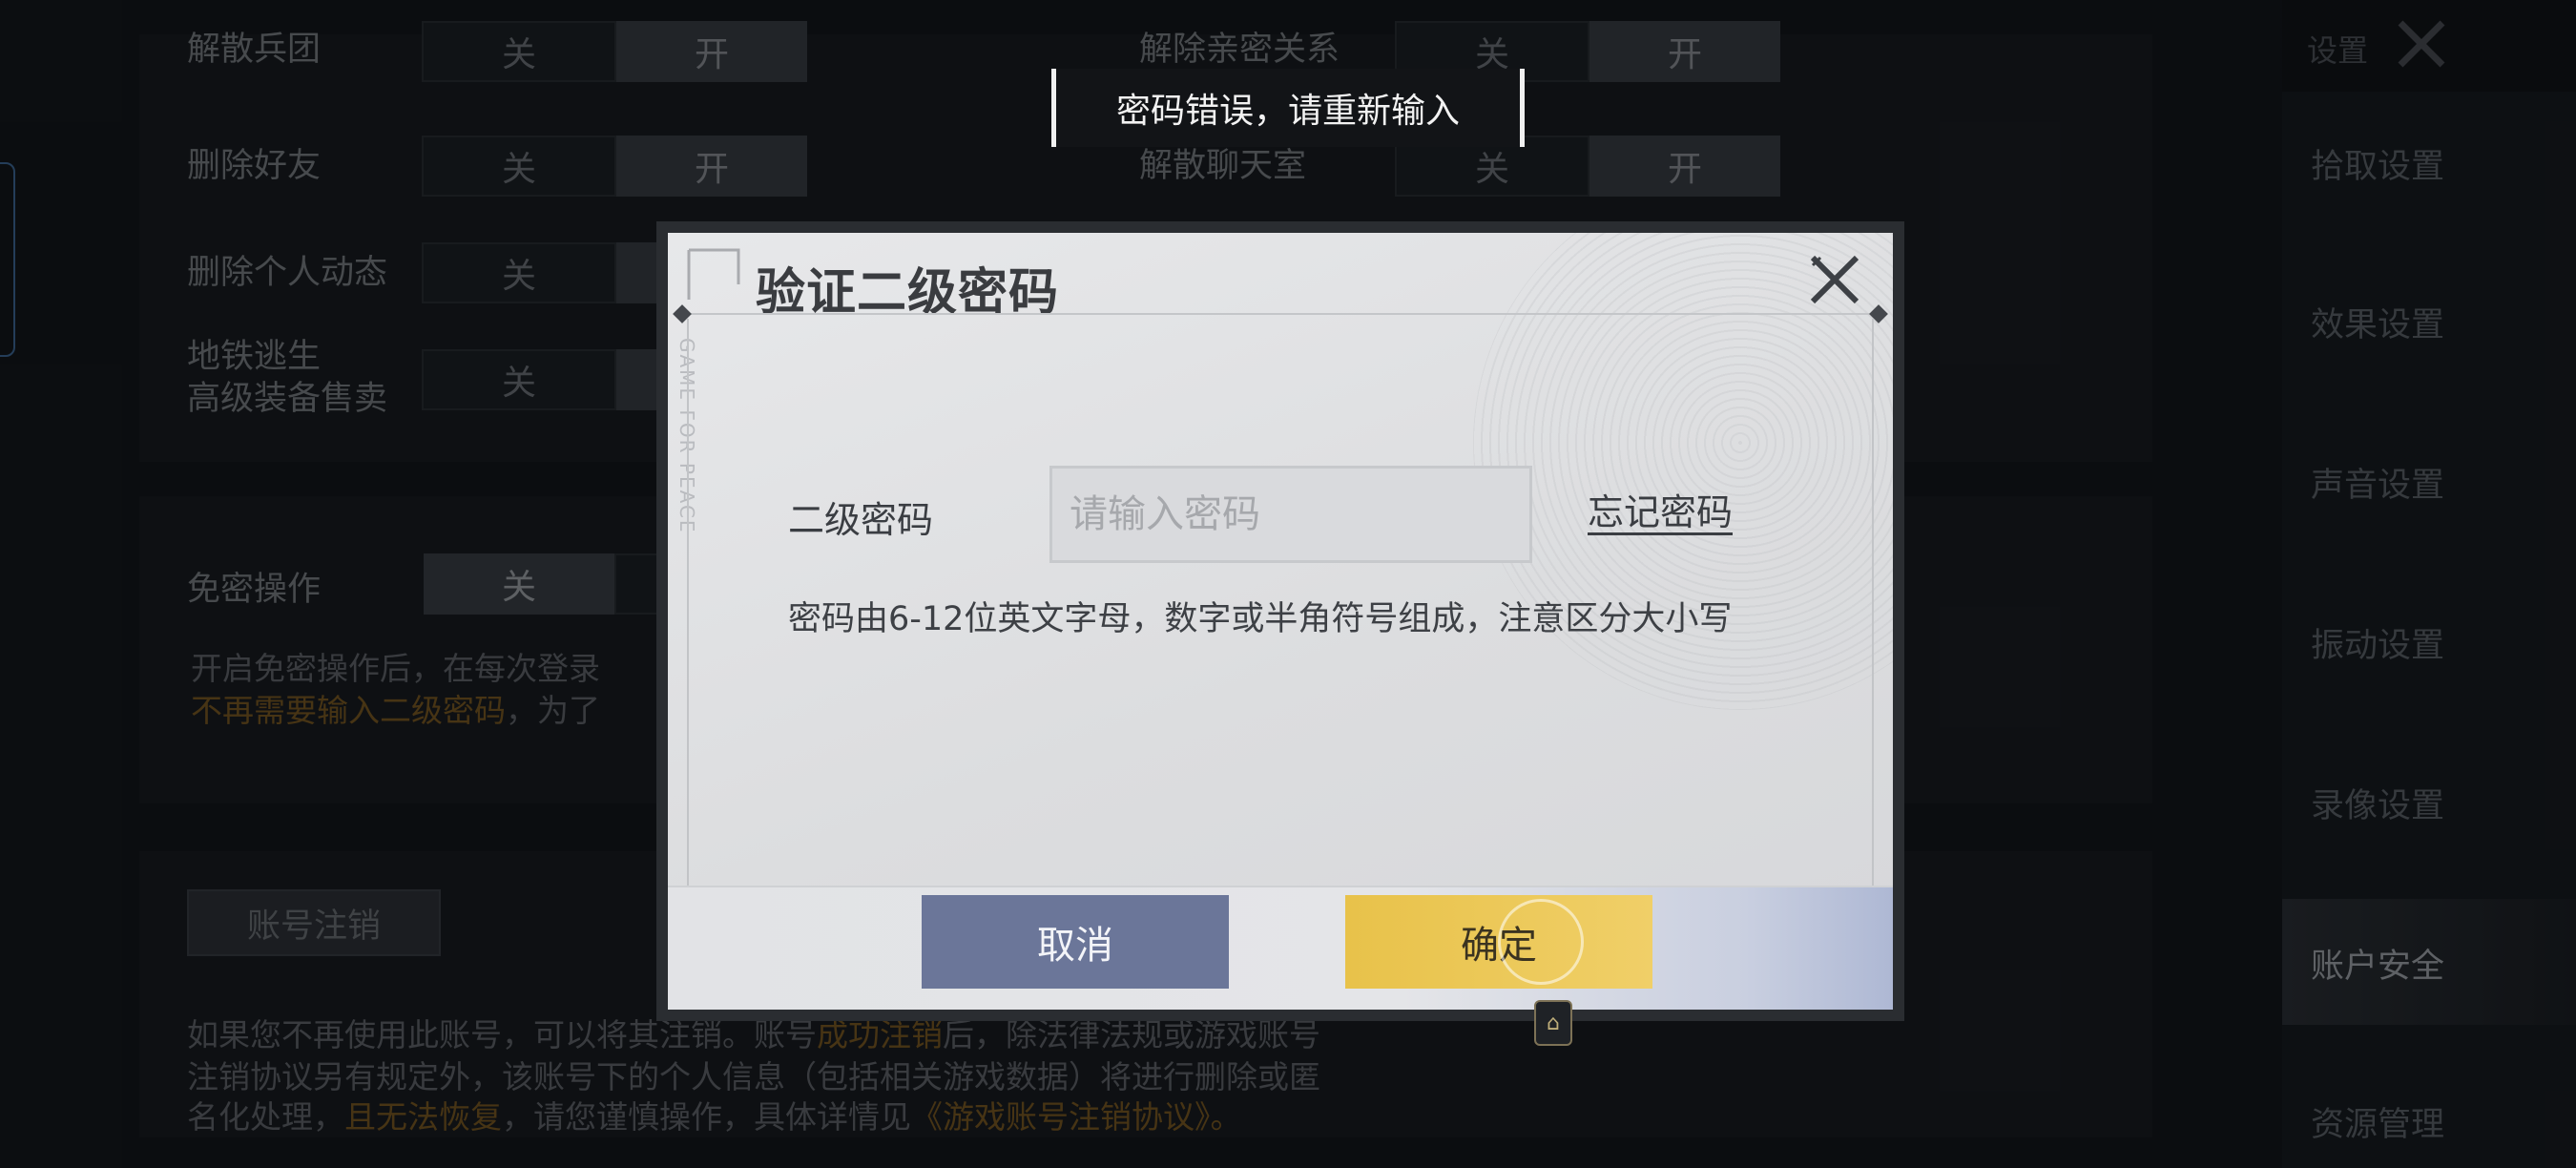 This screenshot has height=1168, width=2576. What do you see at coordinates (1280, 314) in the screenshot?
I see `title-divider` at bounding box center [1280, 314].